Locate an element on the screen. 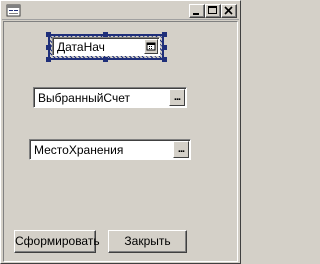 Image resolution: width=320 pixels, height=264 pixels. maximize-button is located at coordinates (213, 11).